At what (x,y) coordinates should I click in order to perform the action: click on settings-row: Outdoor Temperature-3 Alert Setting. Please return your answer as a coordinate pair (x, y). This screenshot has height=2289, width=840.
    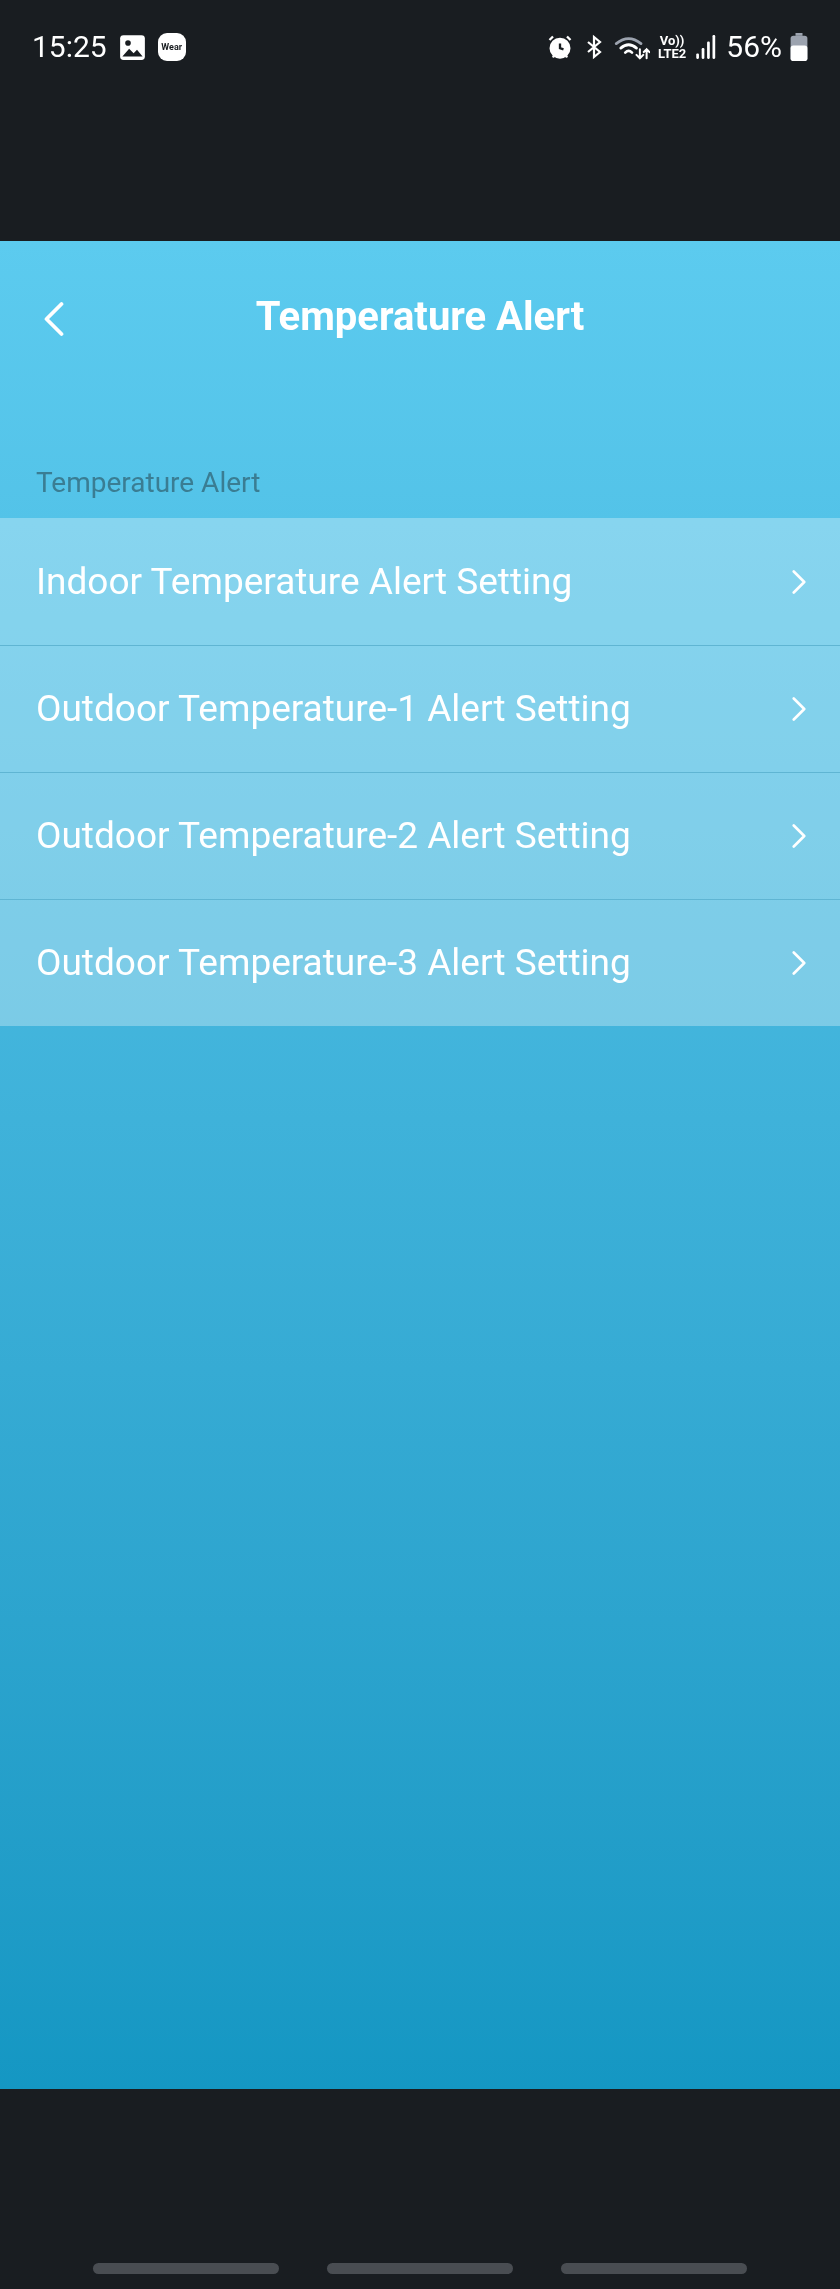
    Looking at the image, I should click on (420, 962).